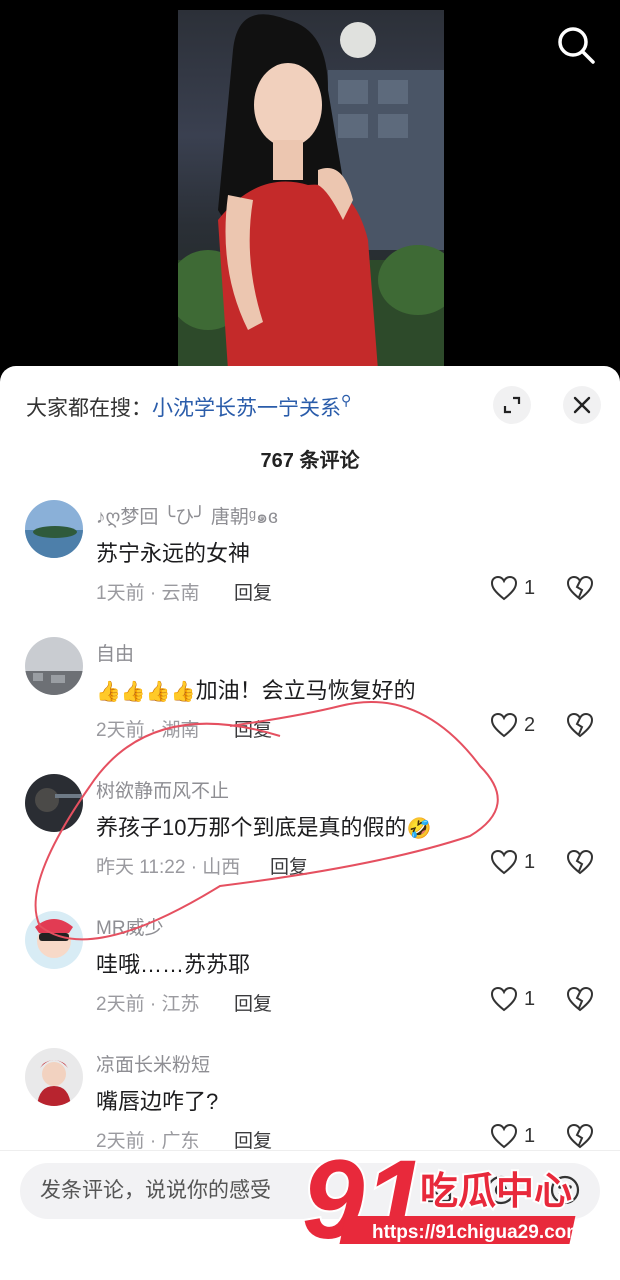 This screenshot has height=1280, width=620. Describe the element at coordinates (310, 564) in the screenshot. I see `comment-item: ♪ღ梦回 ╰ひ╯ 唐朝ᵍ๑ɞ 苏宁永远的女神 1天前 · 云南 回复 1` at that location.